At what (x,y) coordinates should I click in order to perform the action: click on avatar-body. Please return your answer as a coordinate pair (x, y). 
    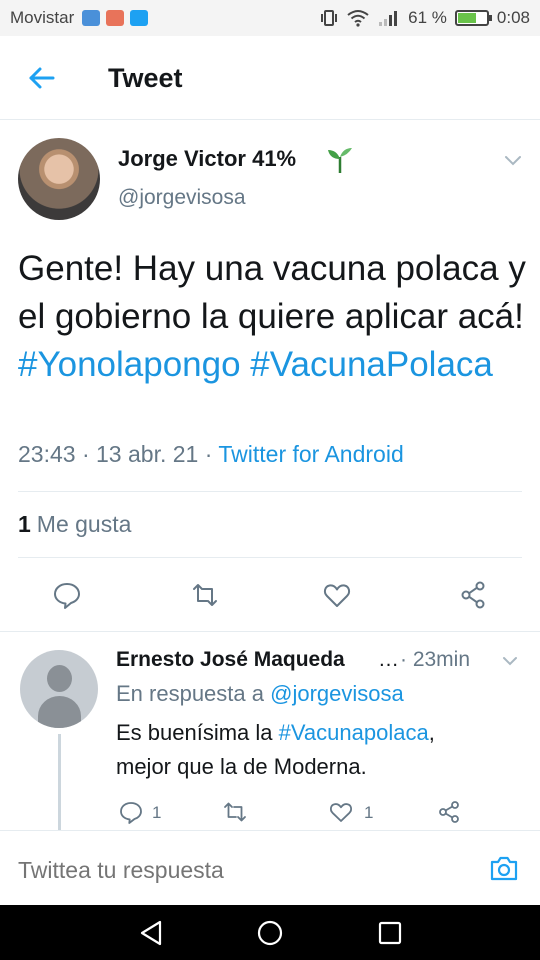
    Looking at the image, I should click on (59, 712).